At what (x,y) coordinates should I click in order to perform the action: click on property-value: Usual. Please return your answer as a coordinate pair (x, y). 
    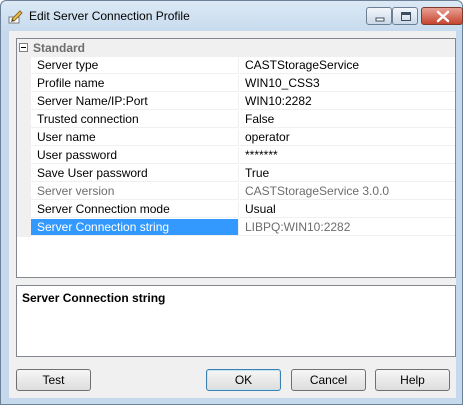
    Looking at the image, I should click on (347, 209).